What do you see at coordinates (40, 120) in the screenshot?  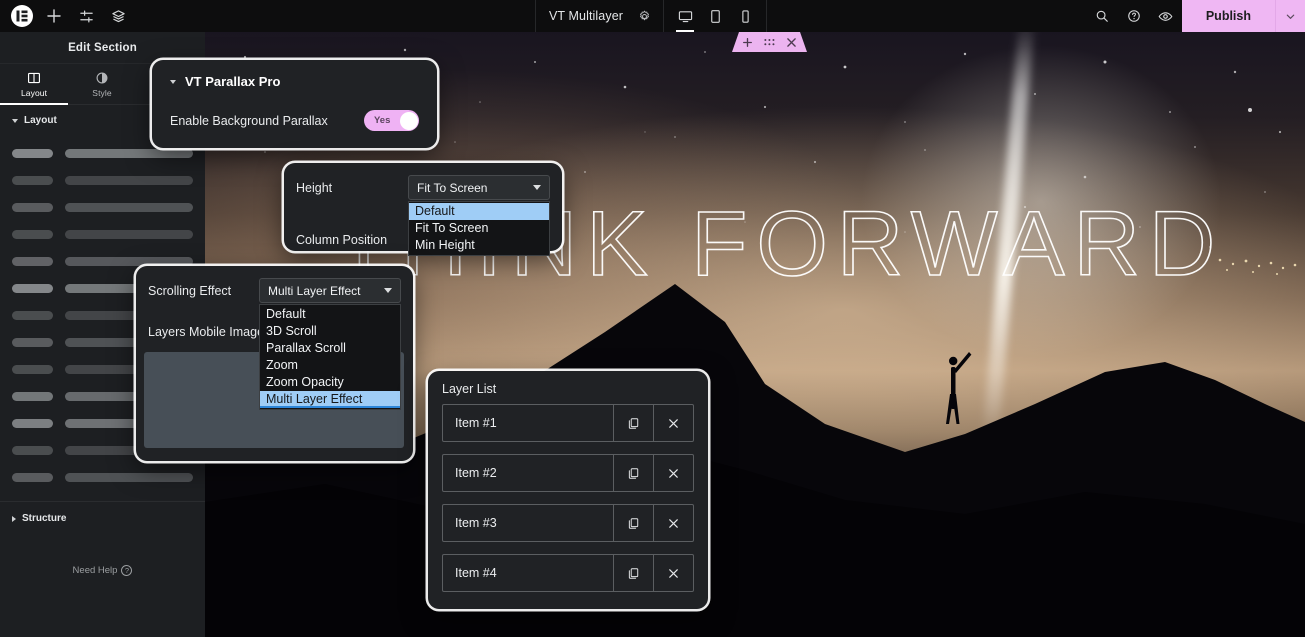 I see `layout-section-title: Layout` at bounding box center [40, 120].